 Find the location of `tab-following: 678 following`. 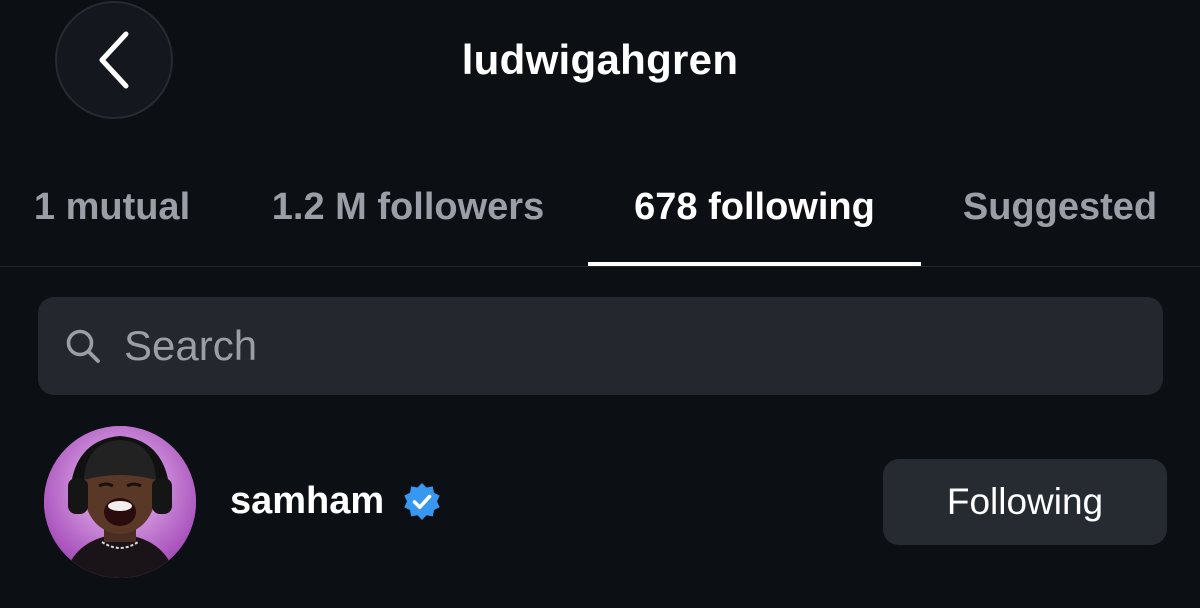

tab-following: 678 following is located at coordinates (754, 223).